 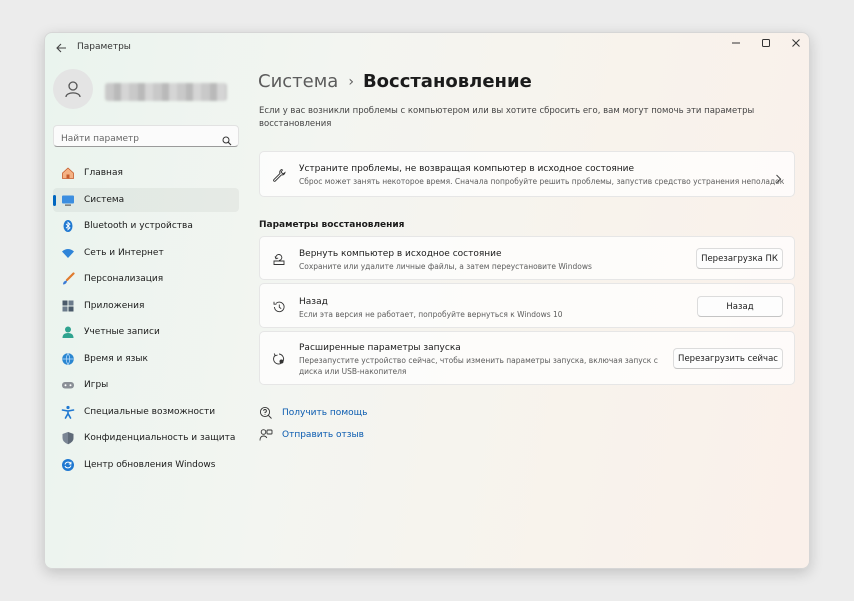 What do you see at coordinates (114, 305) in the screenshot?
I see `sidebar-item-label: Приложения` at bounding box center [114, 305].